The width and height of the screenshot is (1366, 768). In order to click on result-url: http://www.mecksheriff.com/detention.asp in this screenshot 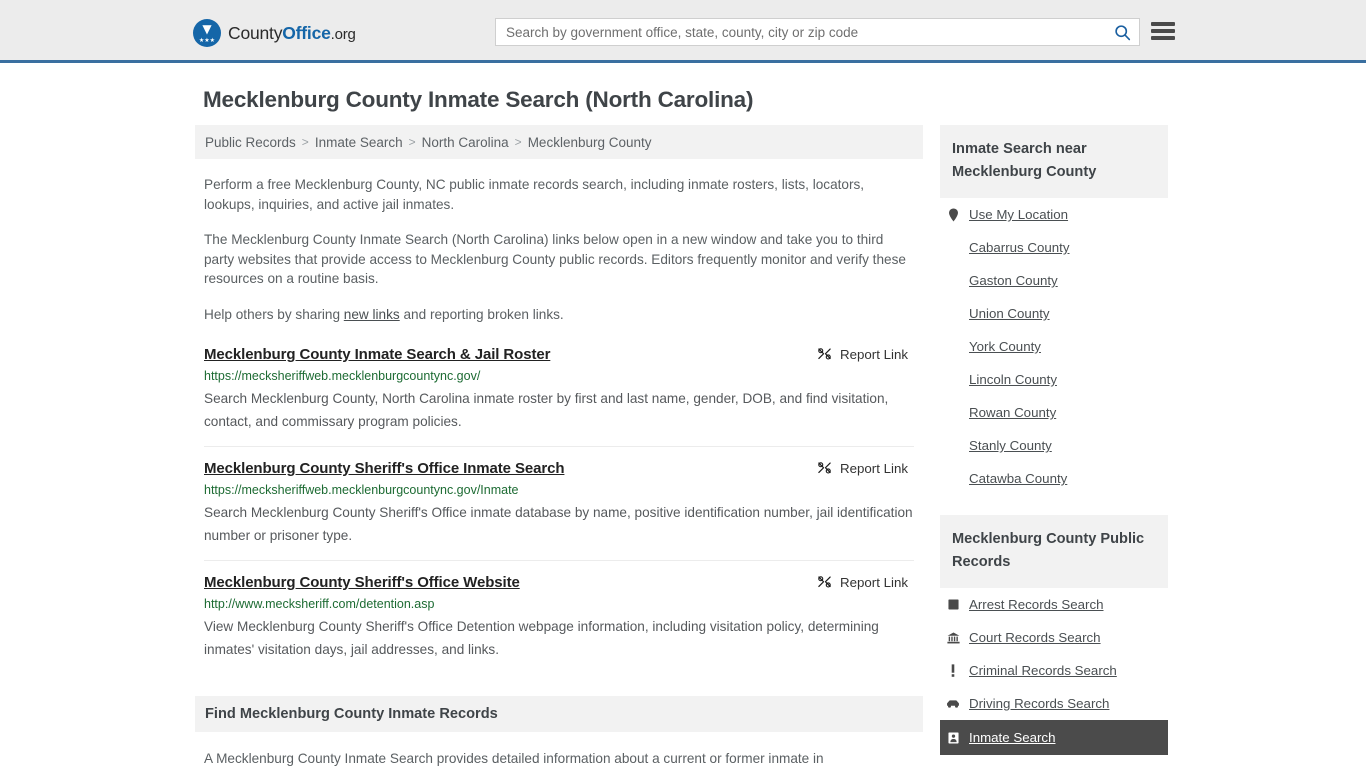, I will do `click(559, 604)`.